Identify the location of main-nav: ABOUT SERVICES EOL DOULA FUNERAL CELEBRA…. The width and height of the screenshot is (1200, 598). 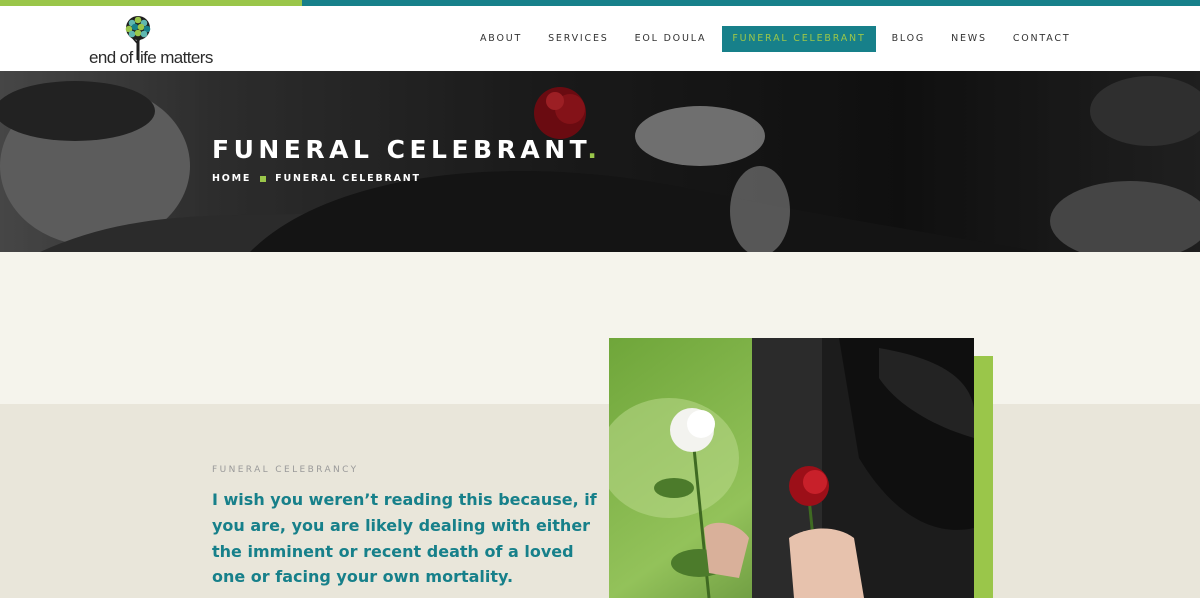
(775, 39).